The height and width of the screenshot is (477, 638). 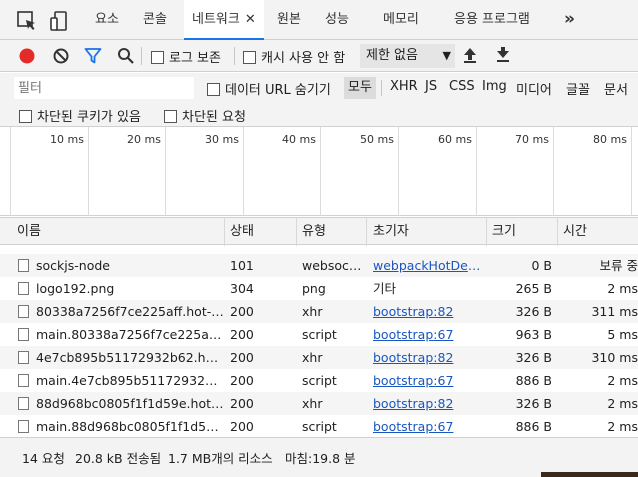 I want to click on request-name-text: logo192.png, so click(x=75, y=288).